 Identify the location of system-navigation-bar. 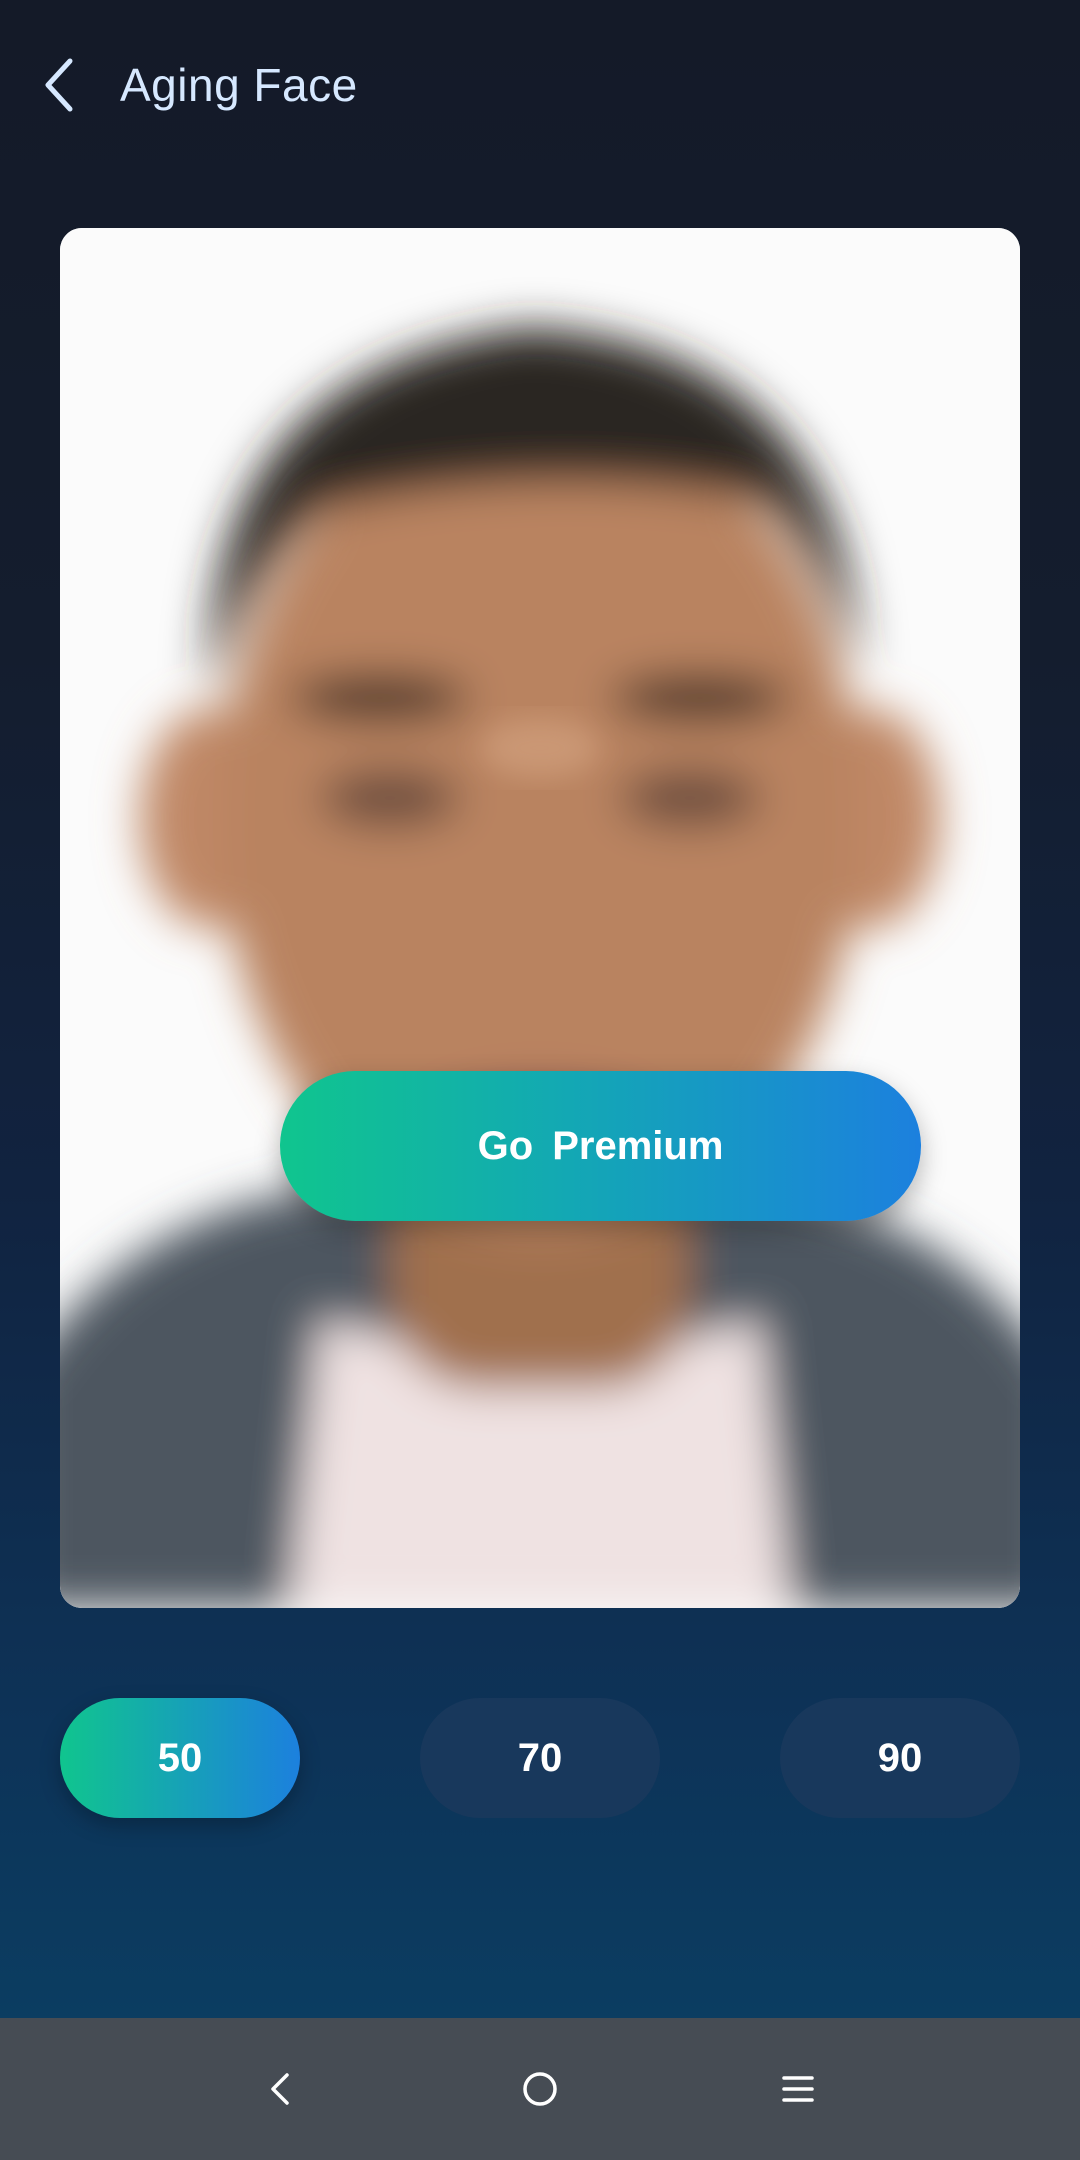
(540, 2089).